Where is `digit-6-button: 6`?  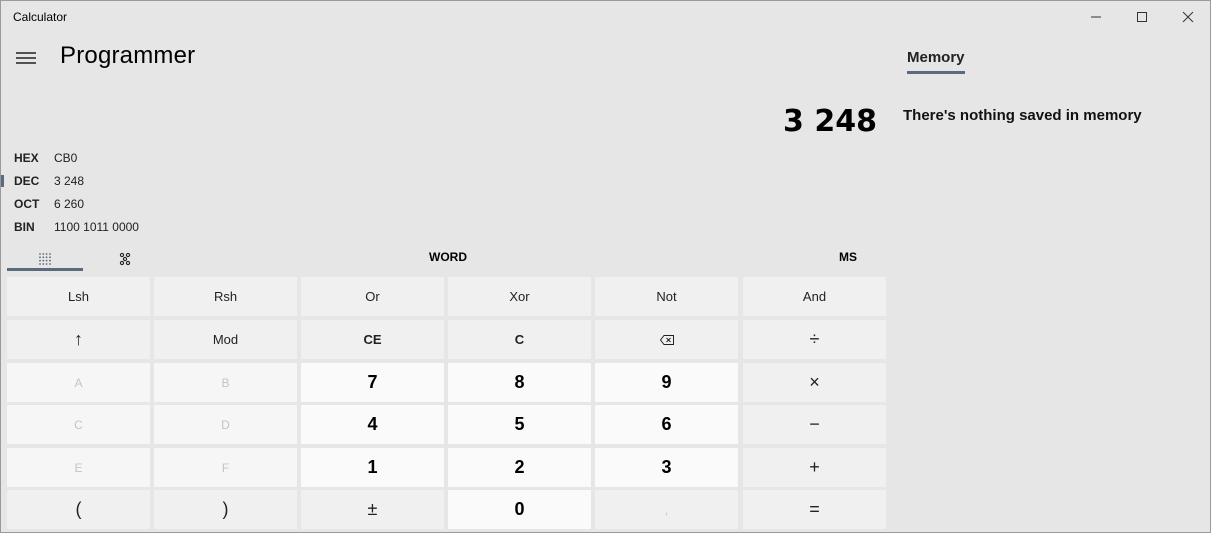
digit-6-button: 6 is located at coordinates (666, 424).